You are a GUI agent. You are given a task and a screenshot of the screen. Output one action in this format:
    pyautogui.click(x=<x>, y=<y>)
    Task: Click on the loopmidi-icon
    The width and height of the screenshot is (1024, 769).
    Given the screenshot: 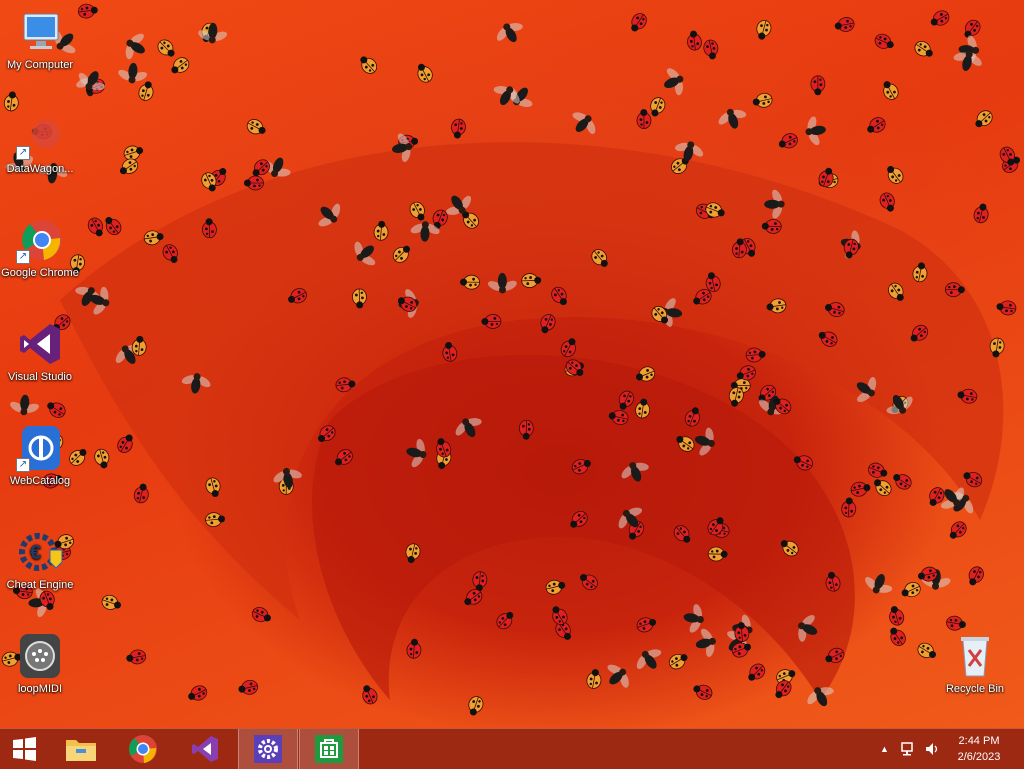 What is the action you would take?
    pyautogui.click(x=40, y=656)
    